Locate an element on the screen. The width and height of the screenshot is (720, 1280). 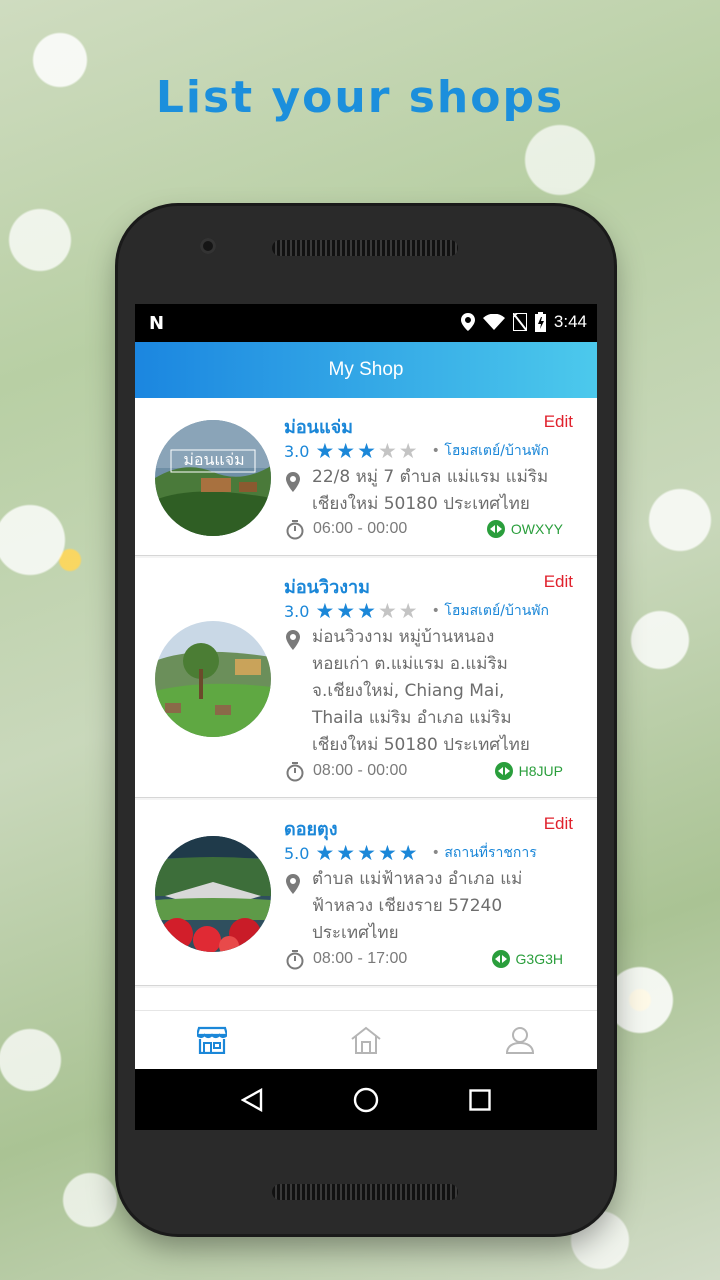
promo-headline: List your shops is located at coordinates (360, 97).